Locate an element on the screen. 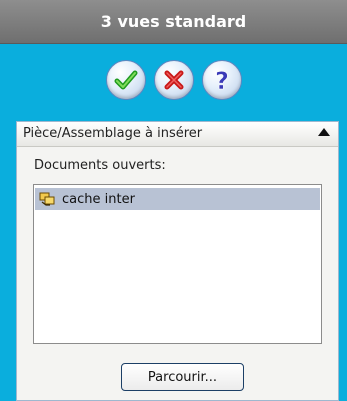 This screenshot has width=347, height=401. cancel-button is located at coordinates (173, 80).